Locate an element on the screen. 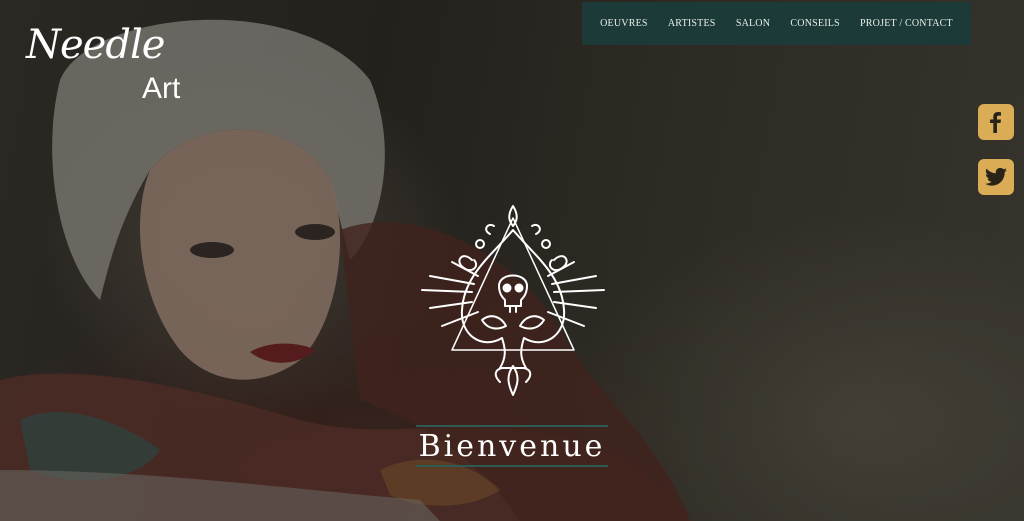  nav-item-oeuvres: OEUVRES is located at coordinates (624, 23).